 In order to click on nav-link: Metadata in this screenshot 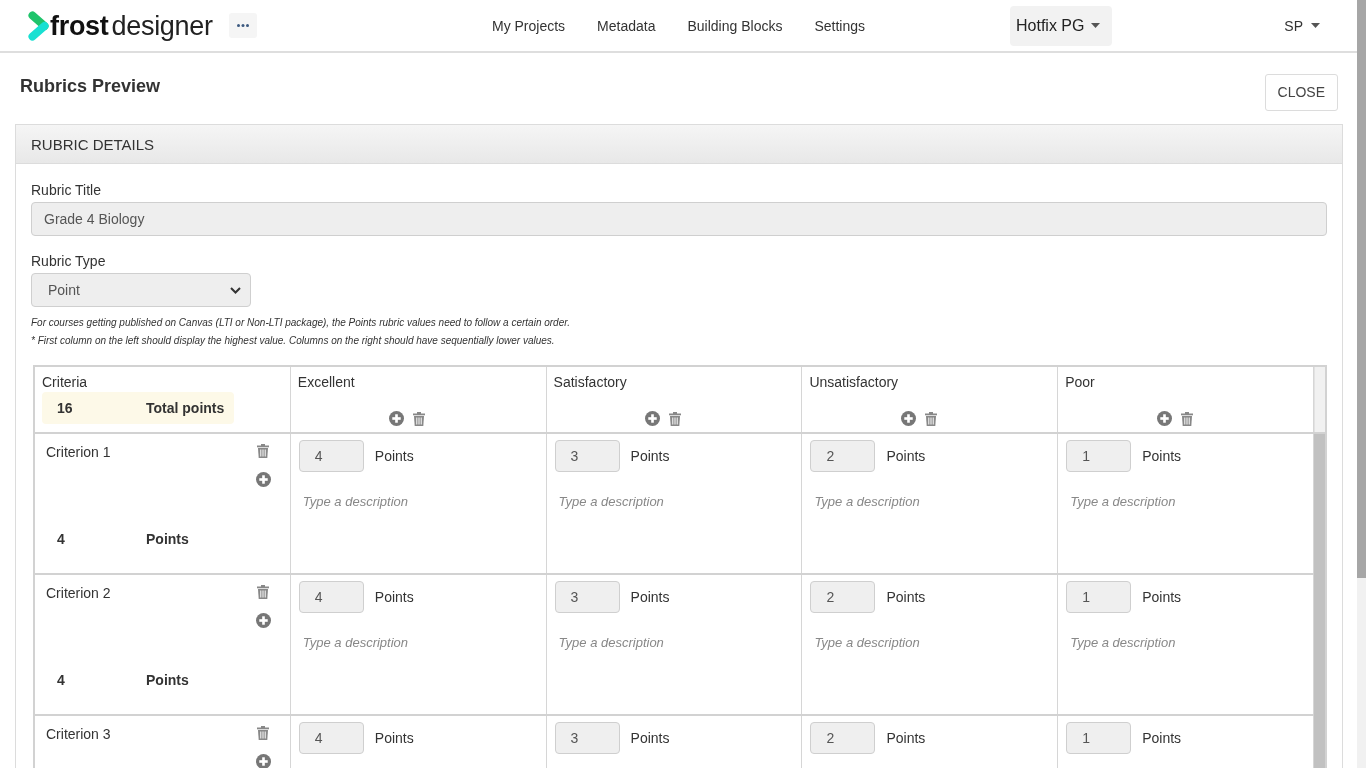, I will do `click(626, 25)`.